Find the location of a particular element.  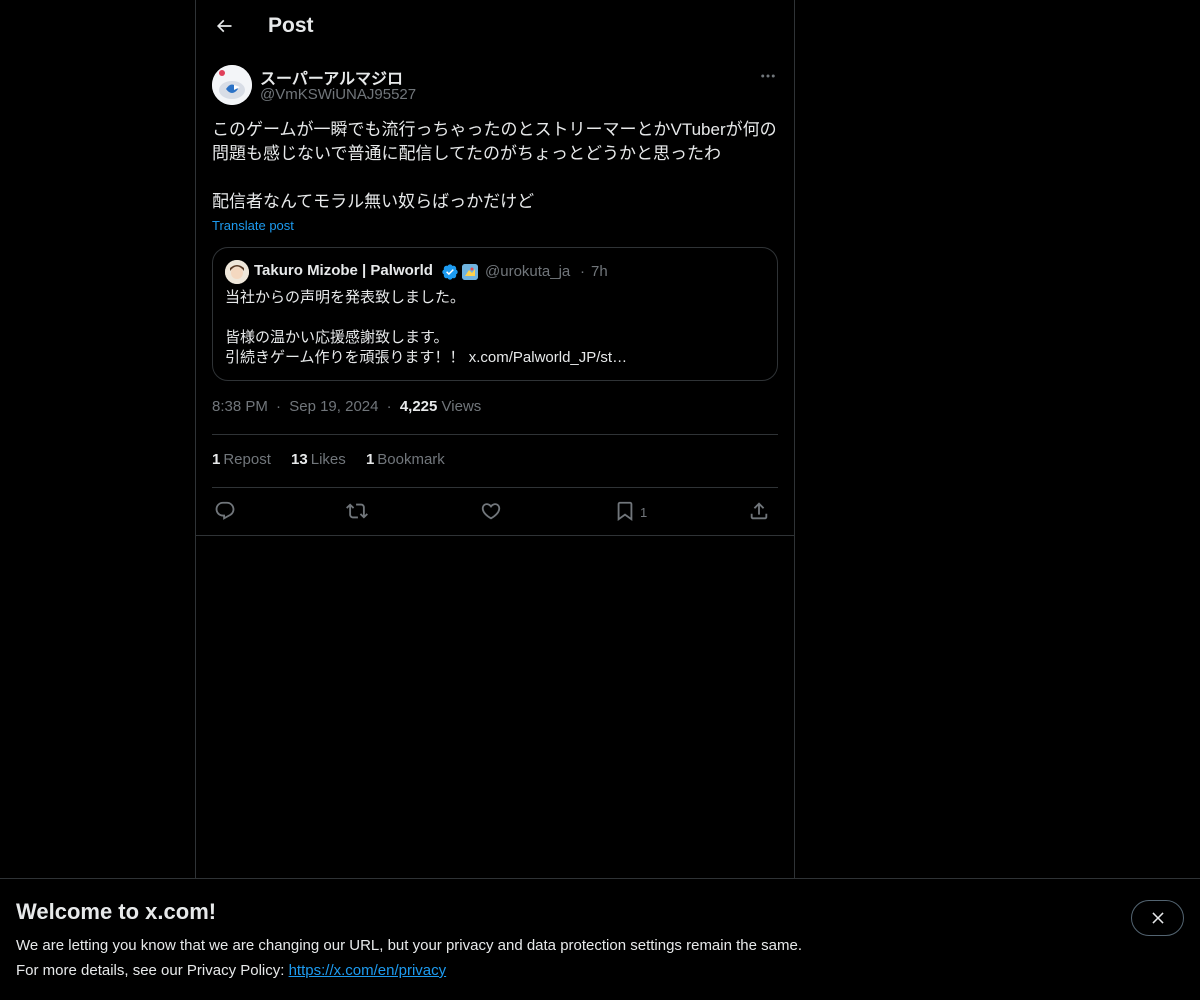

bookmarks-label: Bookmark is located at coordinates (411, 459).